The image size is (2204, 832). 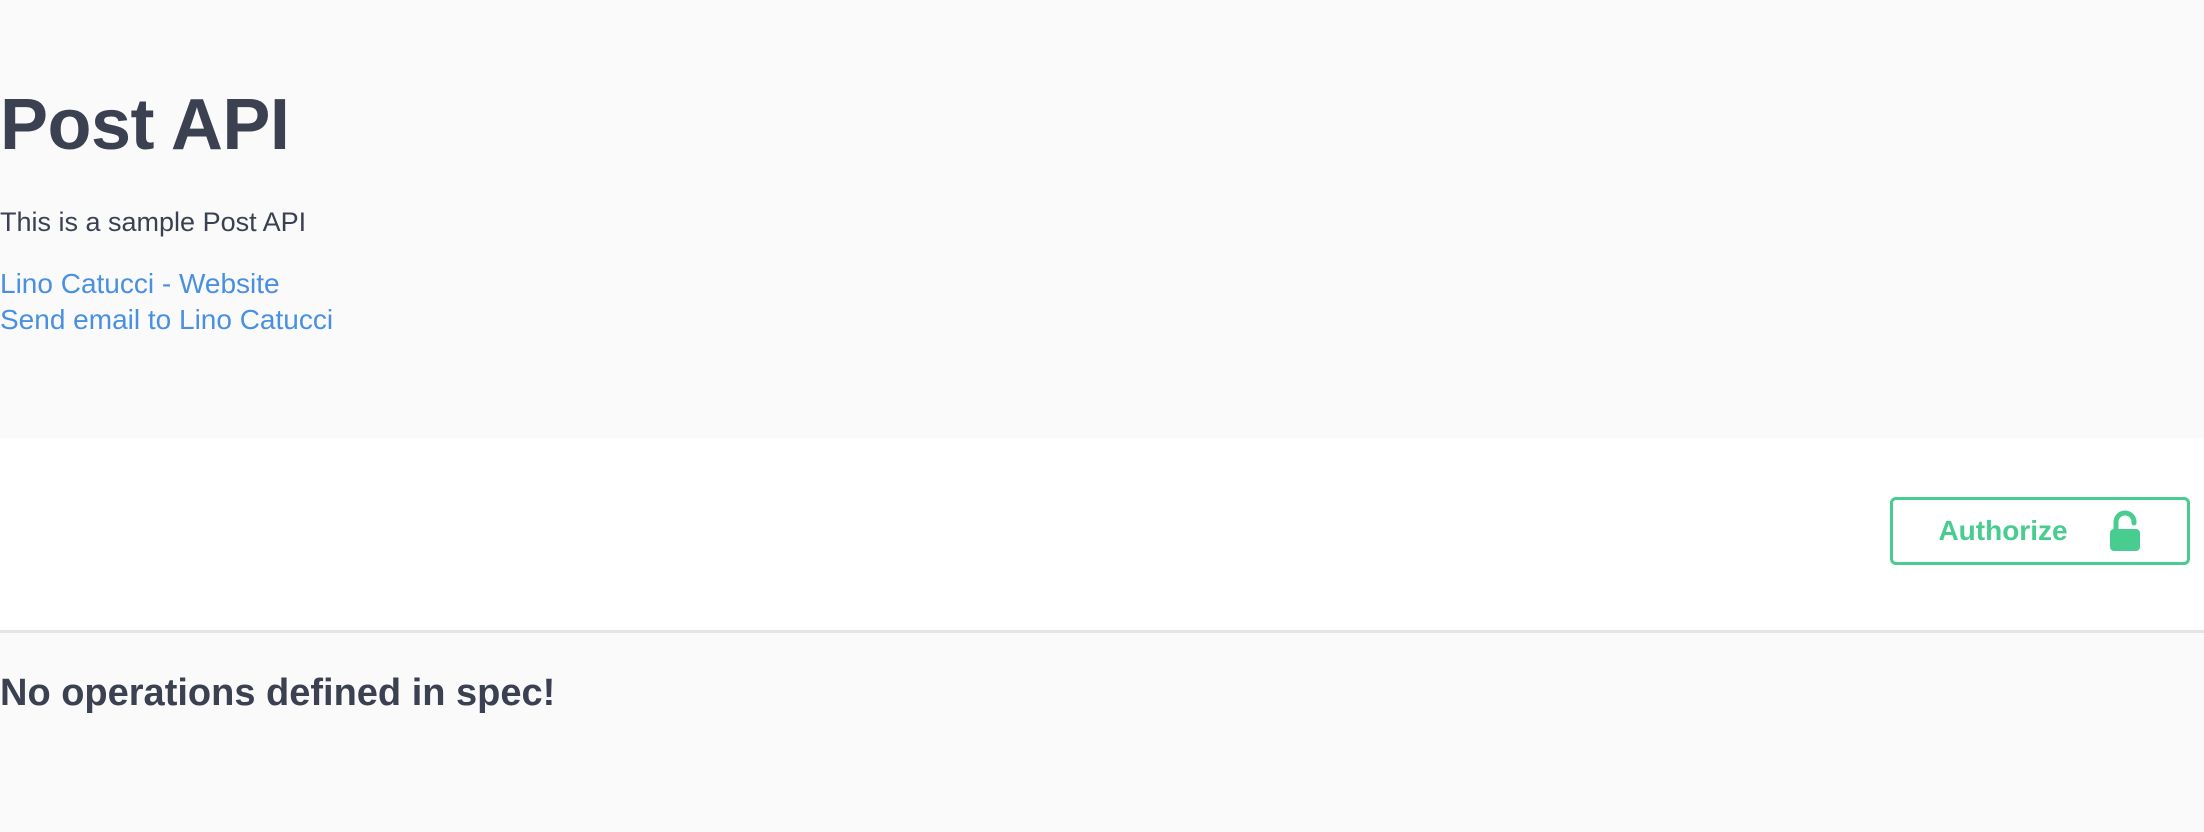 I want to click on authorize-button: Authorize, so click(x=2040, y=531).